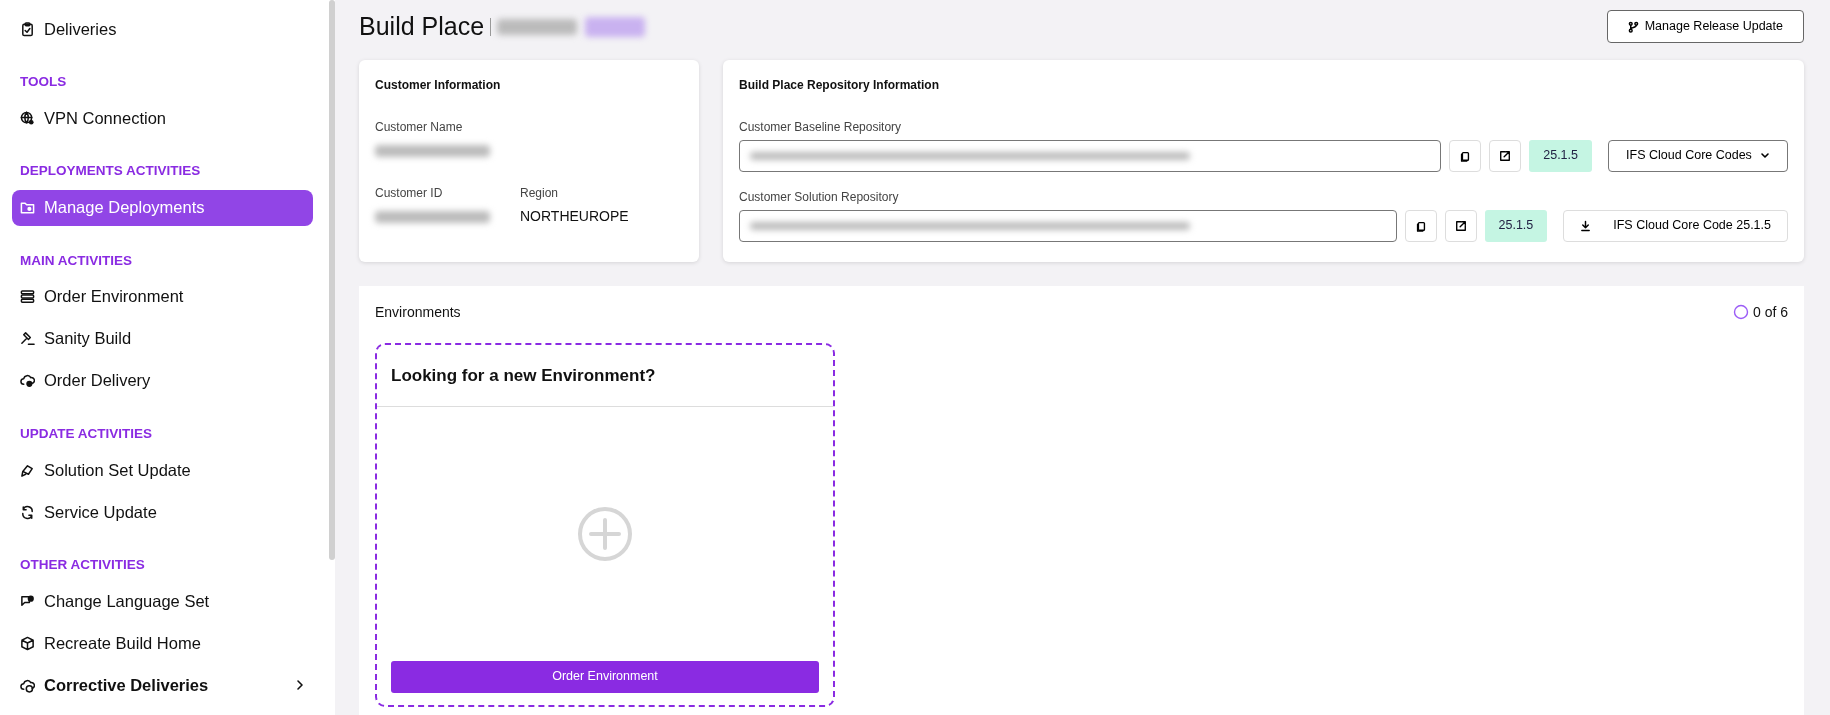 The width and height of the screenshot is (1830, 715). Describe the element at coordinates (110, 171) in the screenshot. I see `section-heading: DEPLOYMENTS ACTIVITIES` at that location.